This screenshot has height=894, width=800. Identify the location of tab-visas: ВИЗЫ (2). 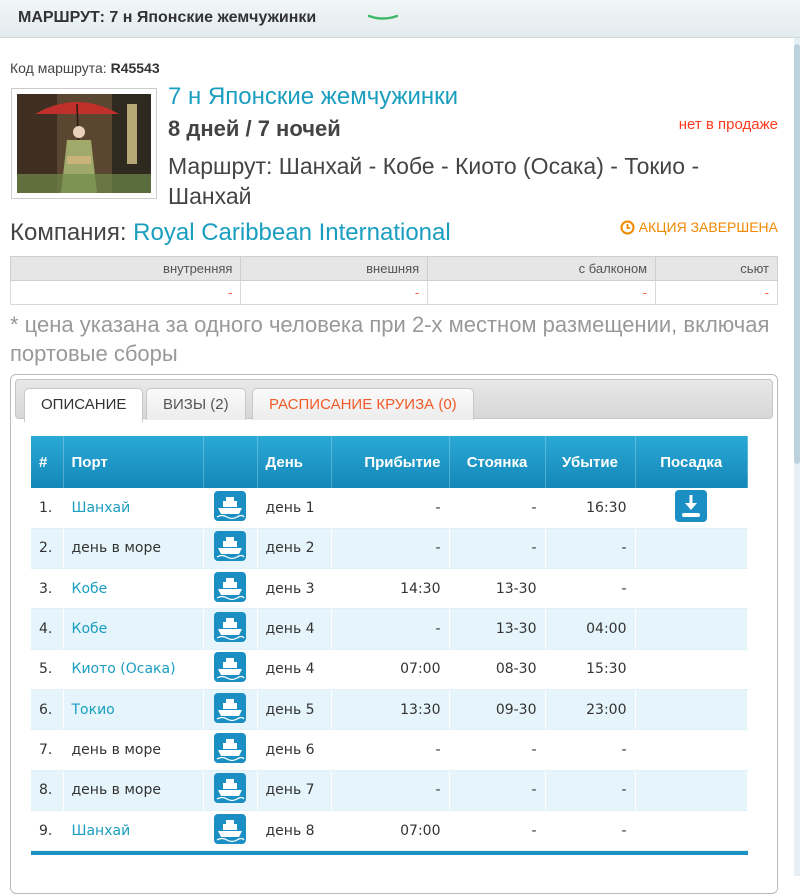
(196, 404).